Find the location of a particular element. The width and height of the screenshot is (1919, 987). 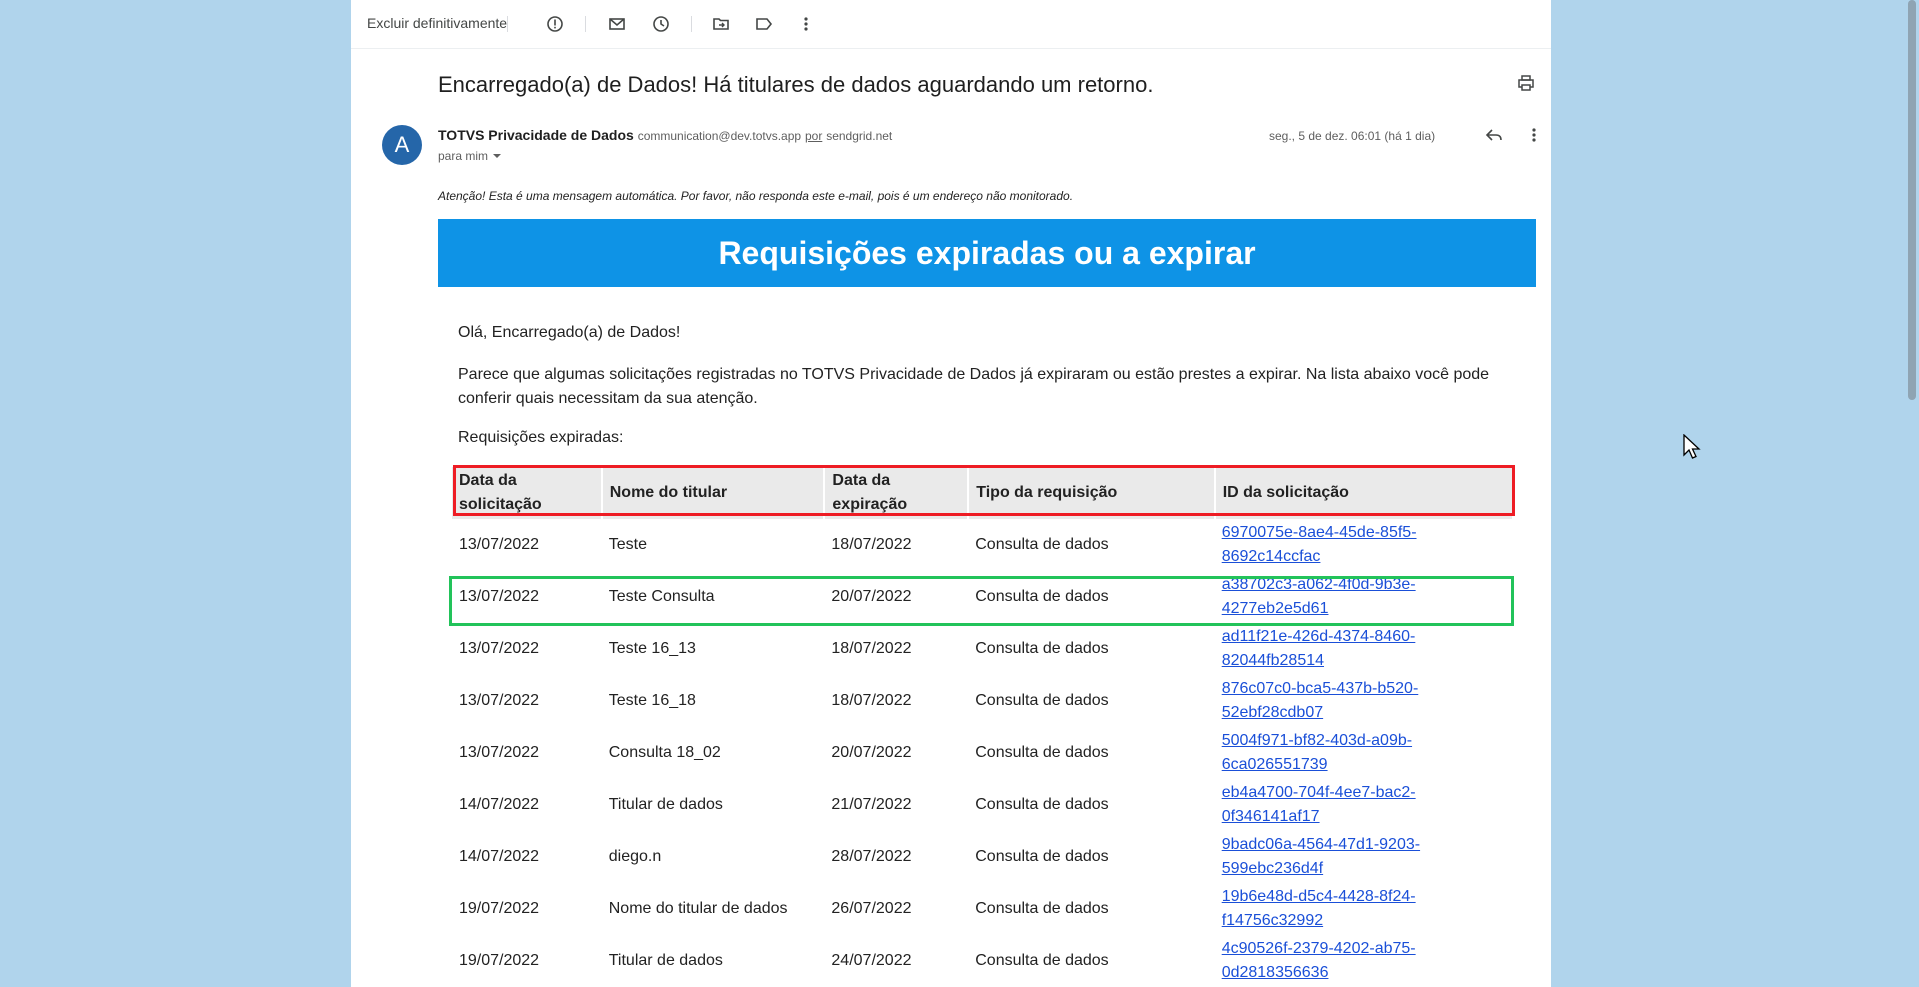

via-label: por is located at coordinates (813, 136).